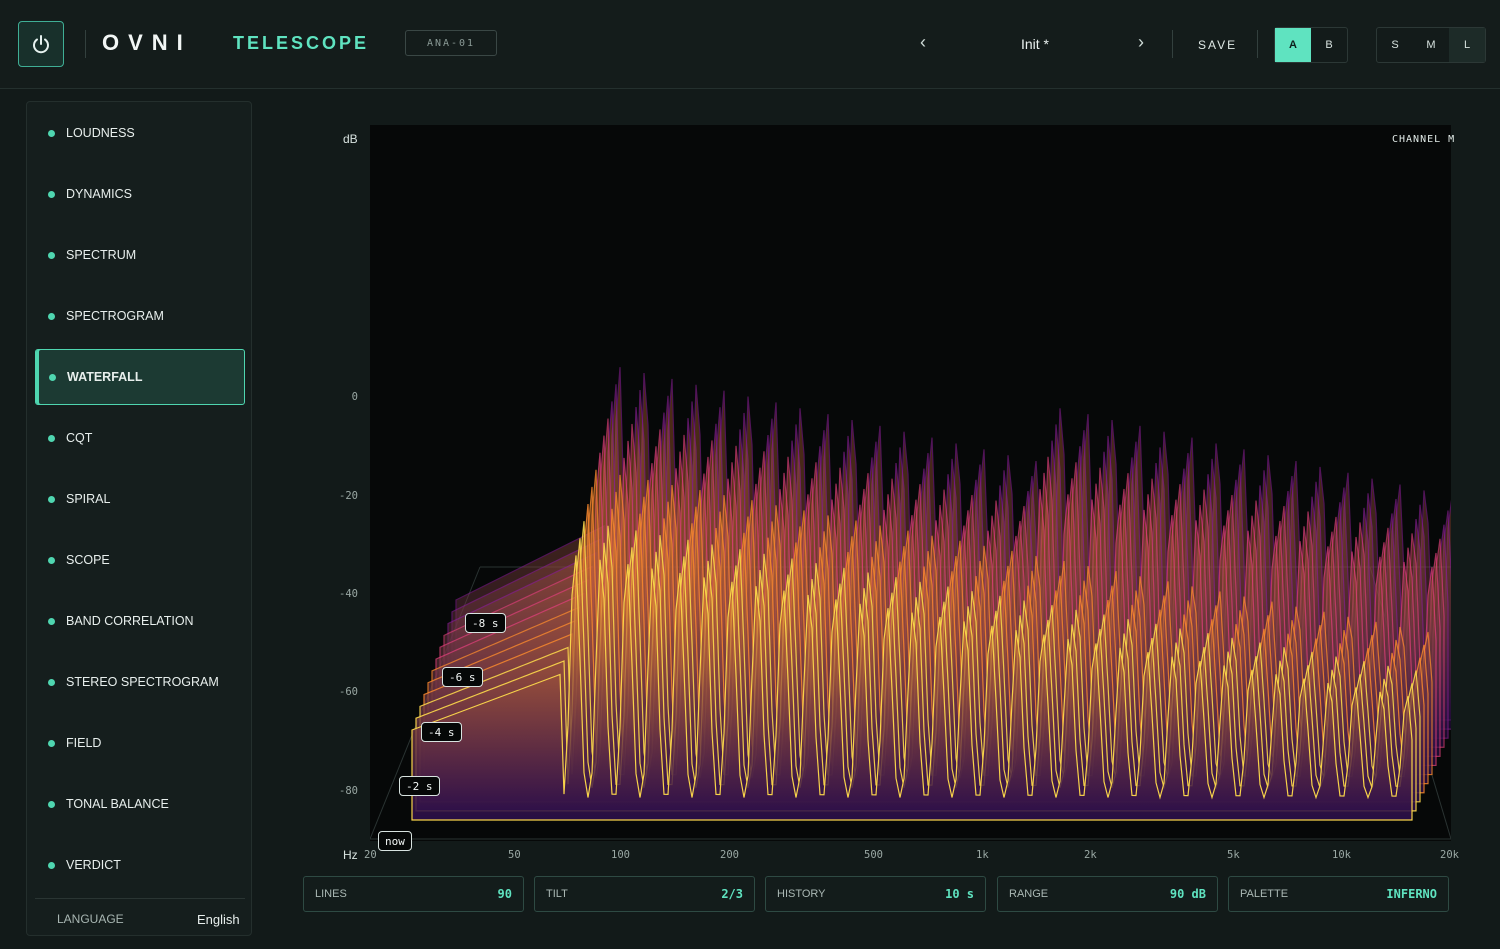 The width and height of the screenshot is (1500, 949). Describe the element at coordinates (301, 43) in the screenshot. I see `product-name: TELESCOPE` at that location.